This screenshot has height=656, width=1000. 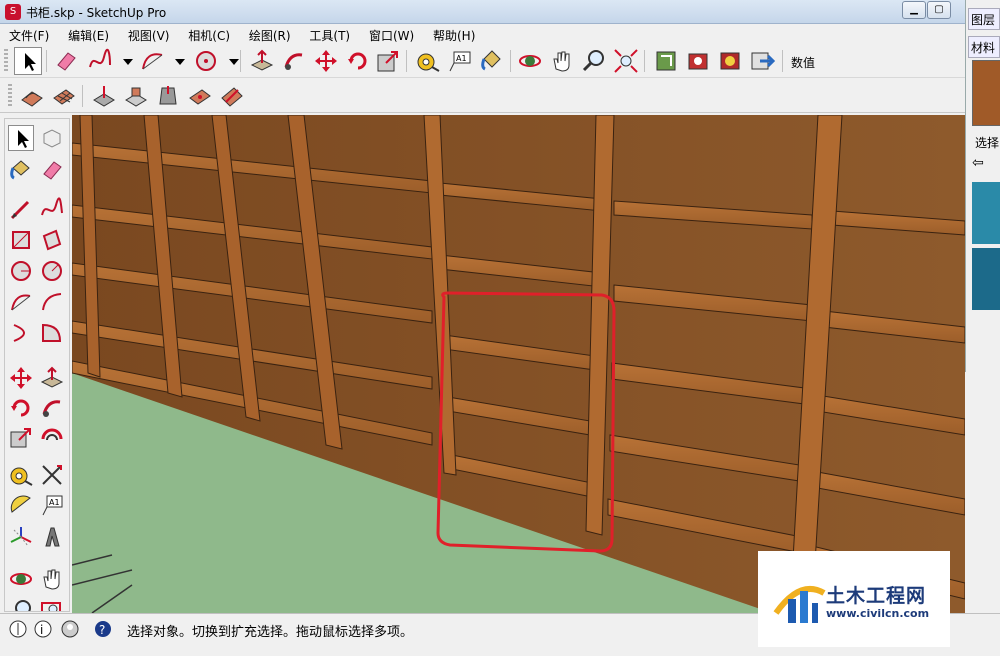 I want to click on orbit-tool-button, so click(x=530, y=61).